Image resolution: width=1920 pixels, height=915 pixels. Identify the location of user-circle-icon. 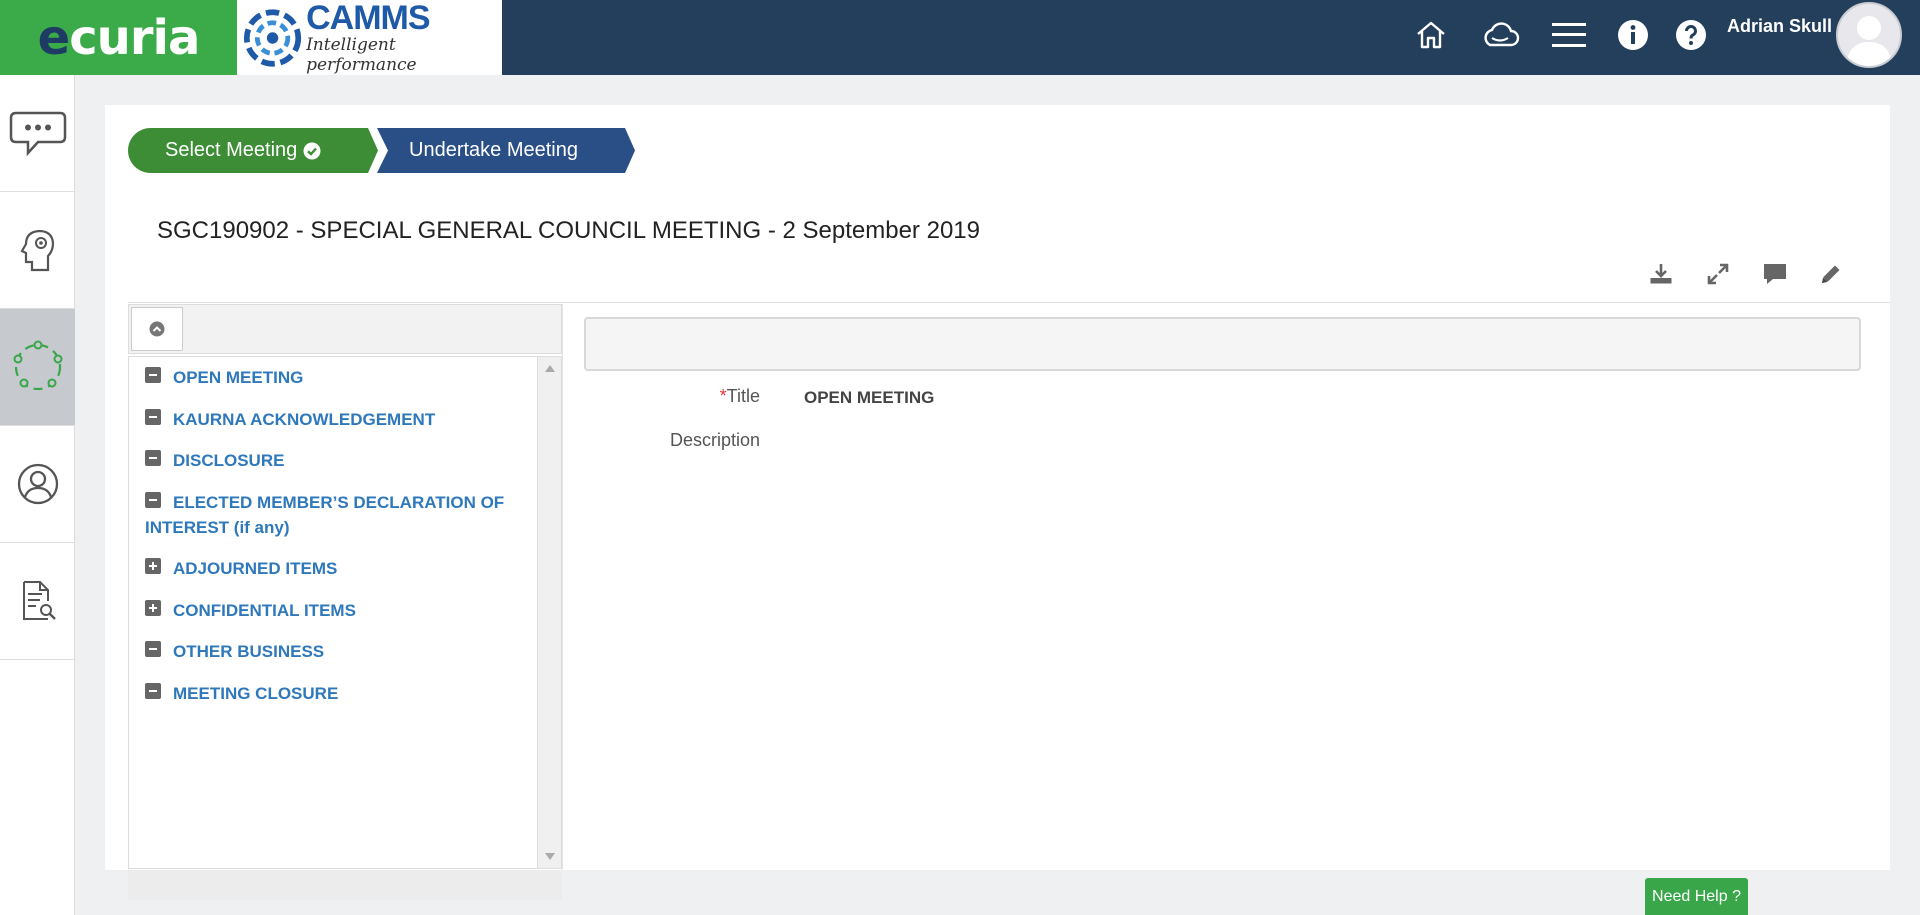
(37, 484).